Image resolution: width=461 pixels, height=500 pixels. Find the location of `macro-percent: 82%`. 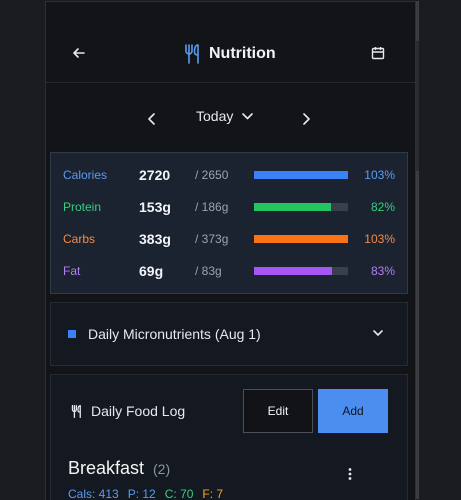

macro-percent: 82% is located at coordinates (382, 207).